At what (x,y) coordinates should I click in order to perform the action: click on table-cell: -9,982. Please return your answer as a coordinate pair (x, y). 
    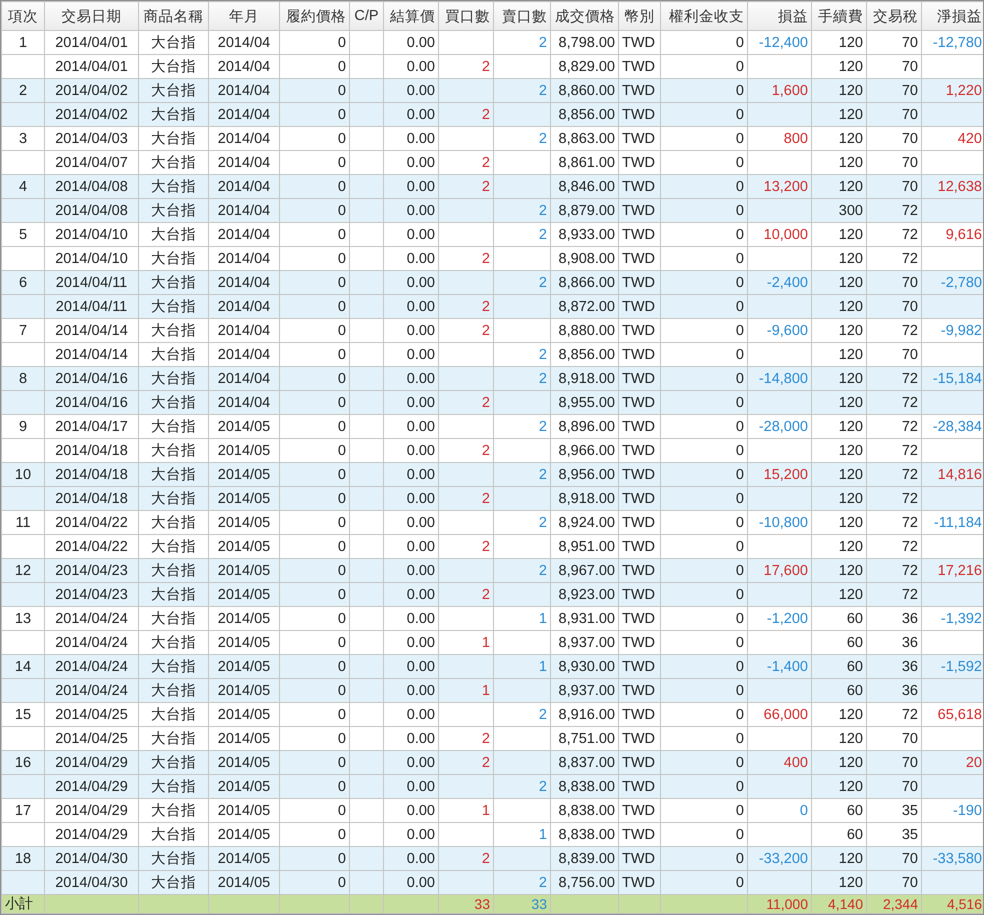
    Looking at the image, I should click on (961, 330).